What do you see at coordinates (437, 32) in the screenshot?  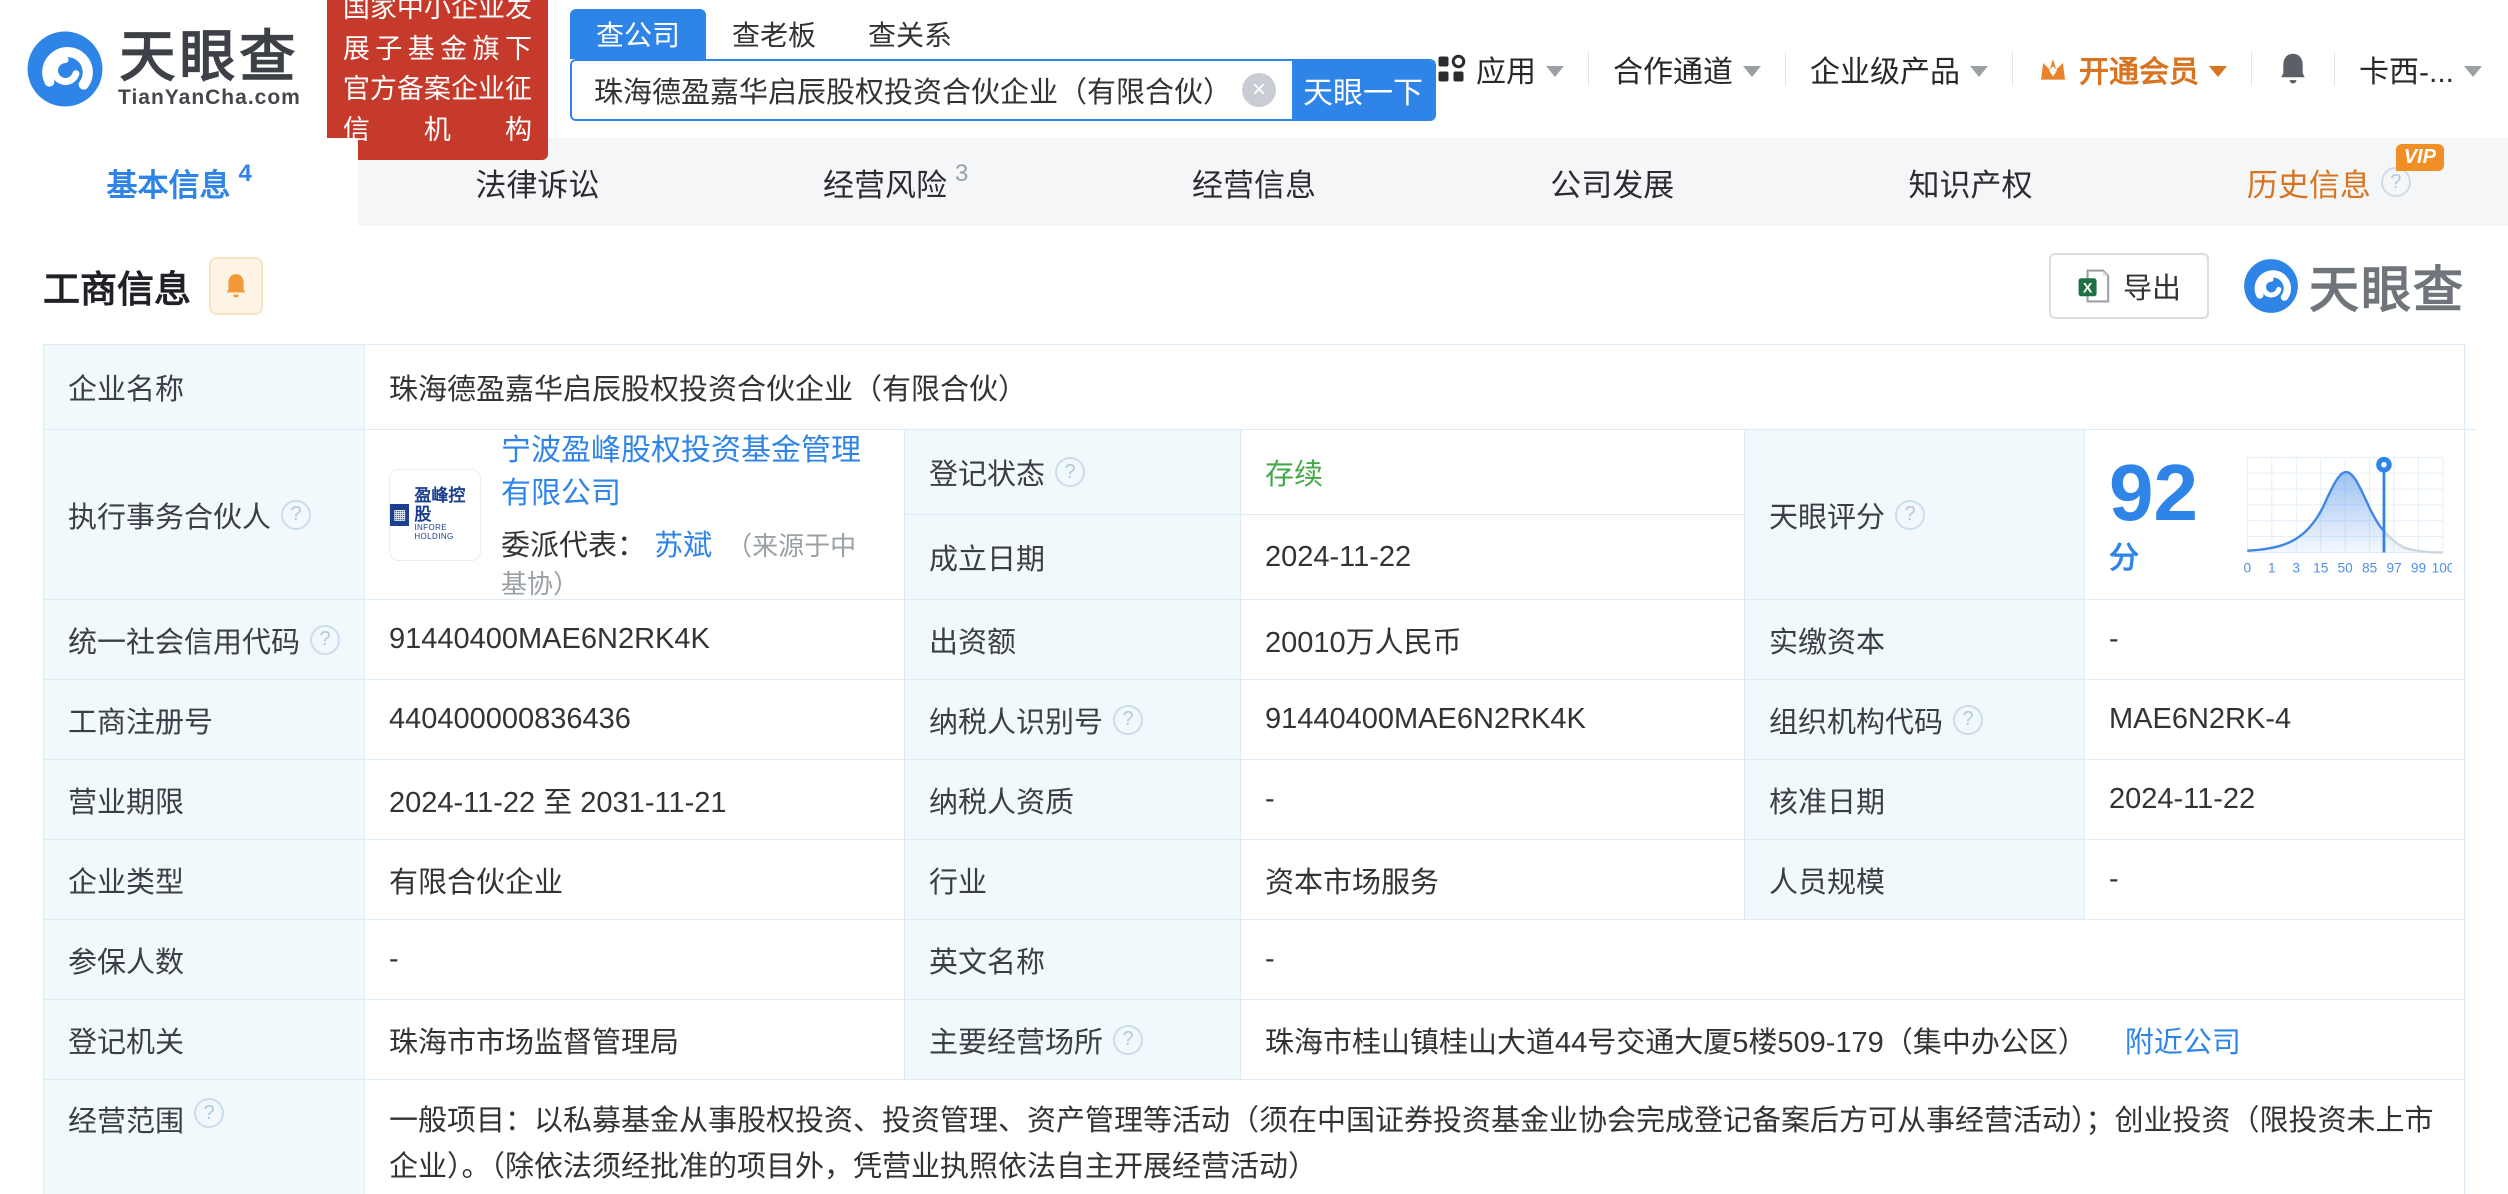 I see `badge-line-1: 国家中小企业发展子基金旗下` at bounding box center [437, 32].